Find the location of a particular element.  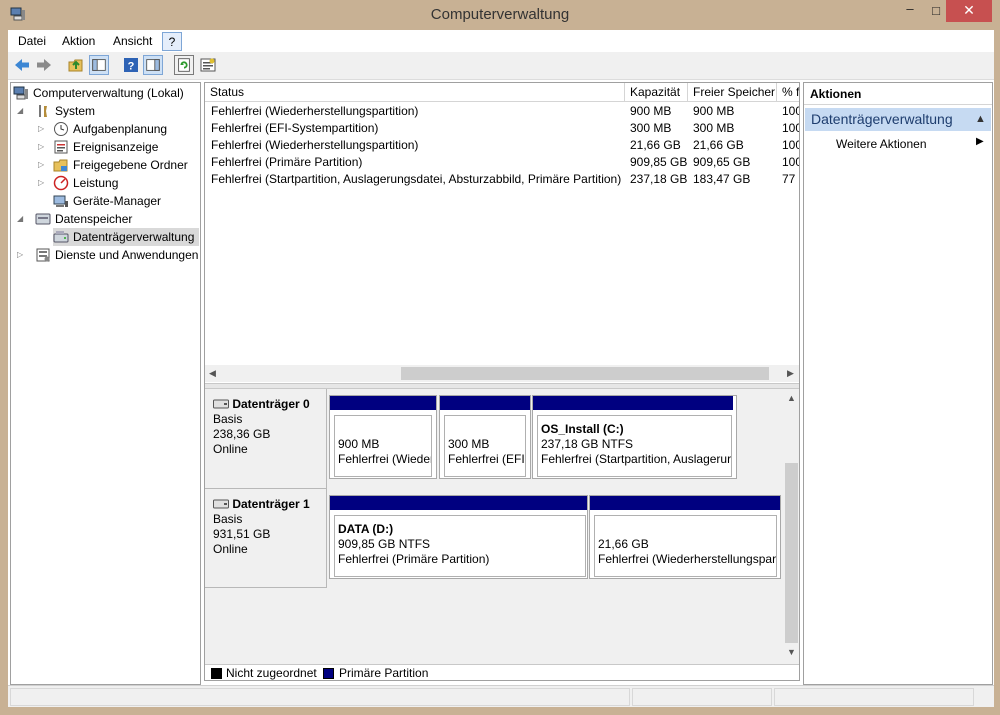

volume-horizontal-scrollbar: ◀ ▶ is located at coordinates (502, 373).